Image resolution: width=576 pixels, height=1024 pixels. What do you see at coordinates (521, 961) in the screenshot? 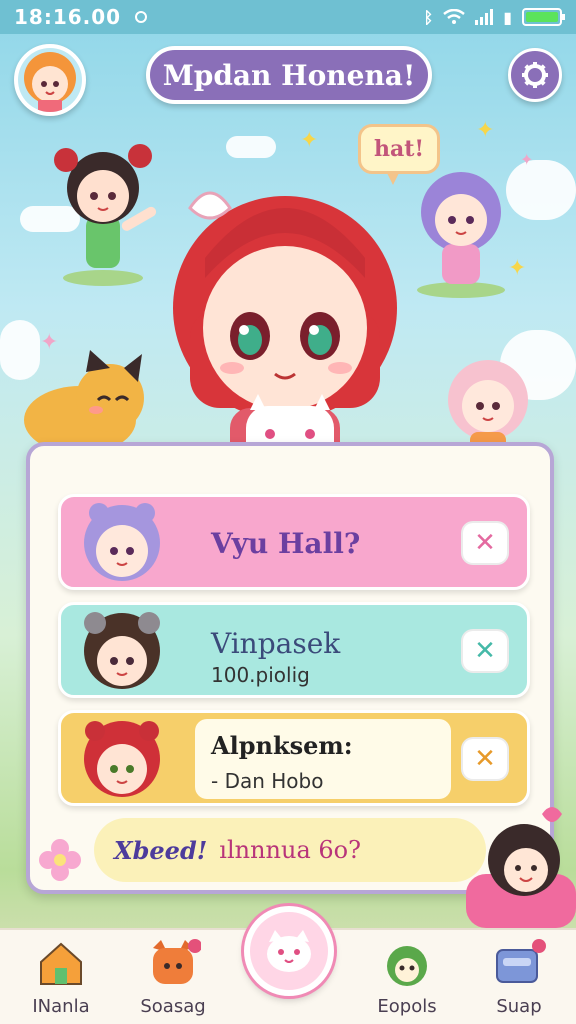
I see `box-icon` at bounding box center [521, 961].